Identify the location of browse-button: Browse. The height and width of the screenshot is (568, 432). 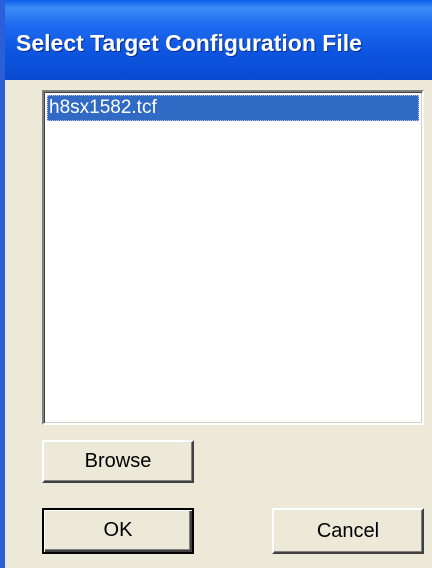
(118, 461).